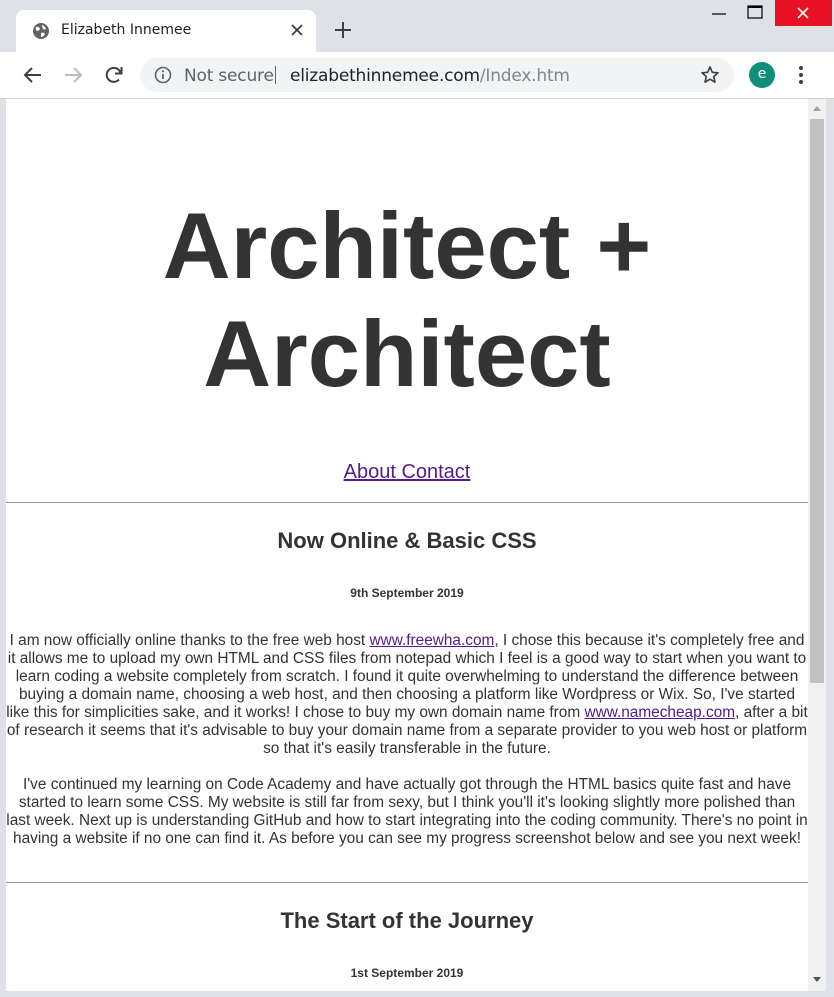 The width and height of the screenshot is (834, 997). Describe the element at coordinates (385, 76) in the screenshot. I see `url-host: elizabethinnemee.com` at that location.